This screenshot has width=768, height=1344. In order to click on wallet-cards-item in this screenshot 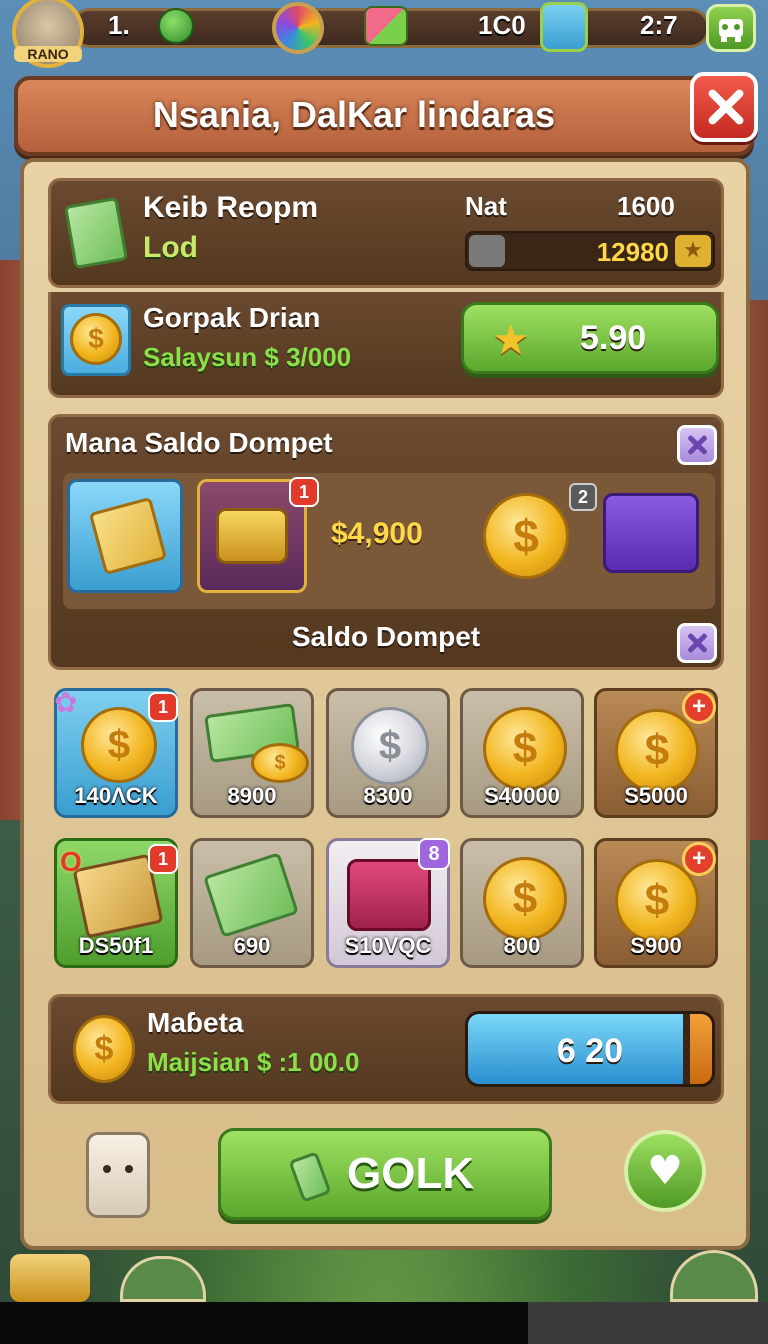, I will do `click(125, 536)`.